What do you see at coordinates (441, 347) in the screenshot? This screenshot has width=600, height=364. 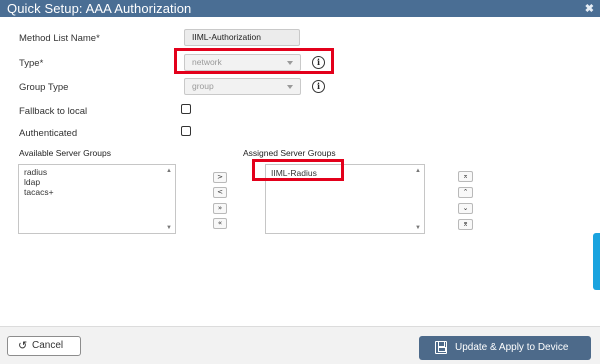 I see `save-icon` at bounding box center [441, 347].